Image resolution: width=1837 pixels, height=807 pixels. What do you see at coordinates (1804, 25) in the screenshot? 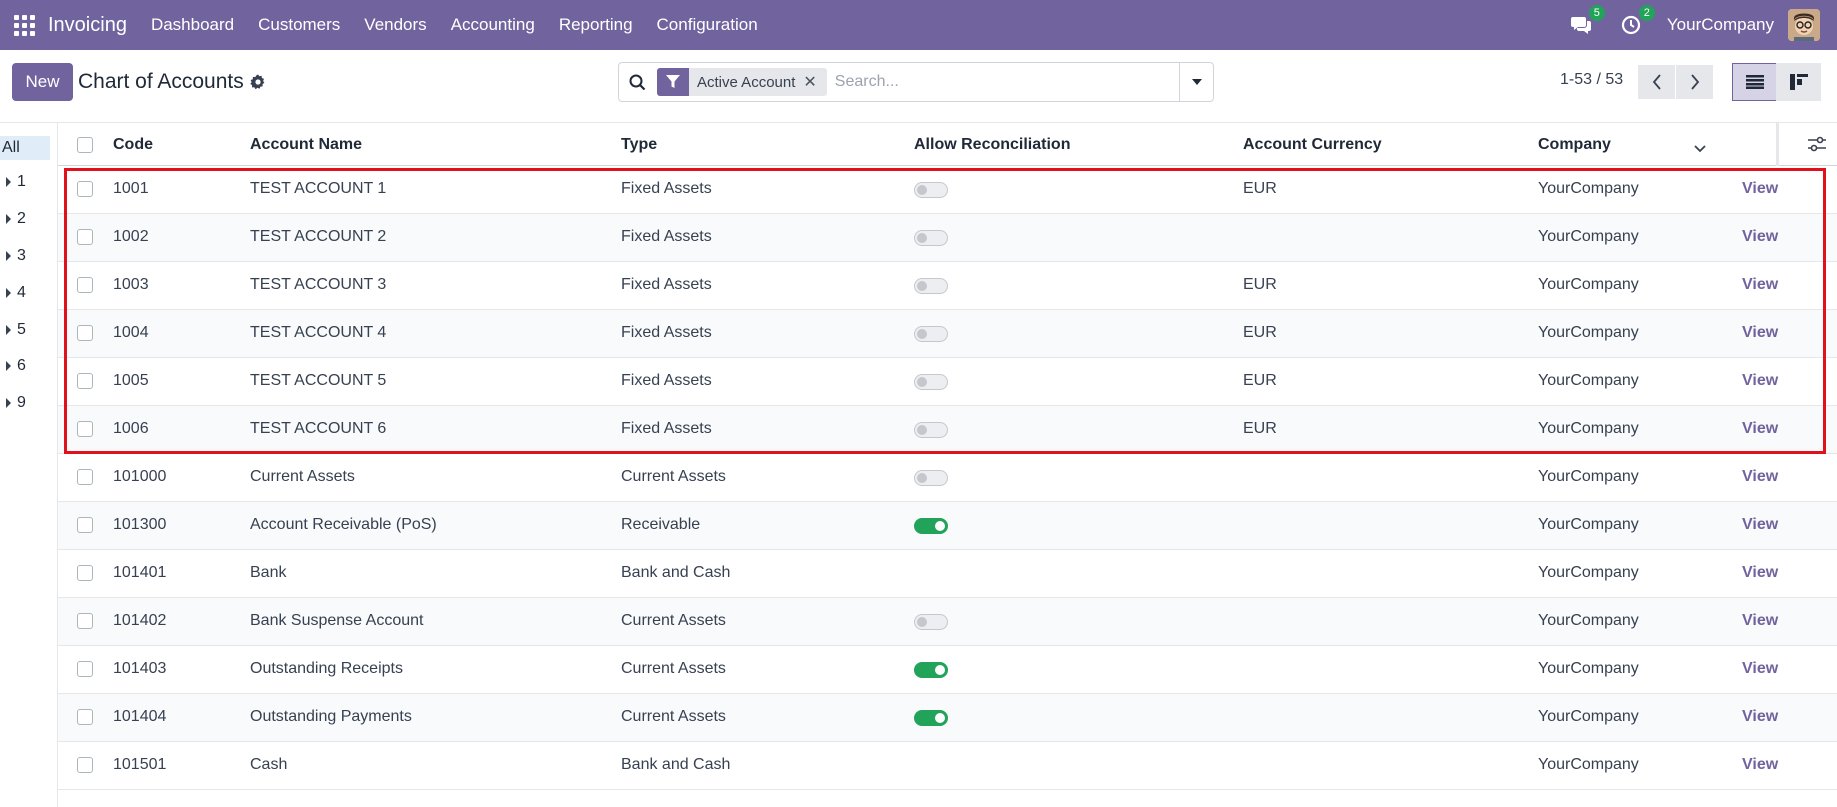
I see `avatar` at bounding box center [1804, 25].